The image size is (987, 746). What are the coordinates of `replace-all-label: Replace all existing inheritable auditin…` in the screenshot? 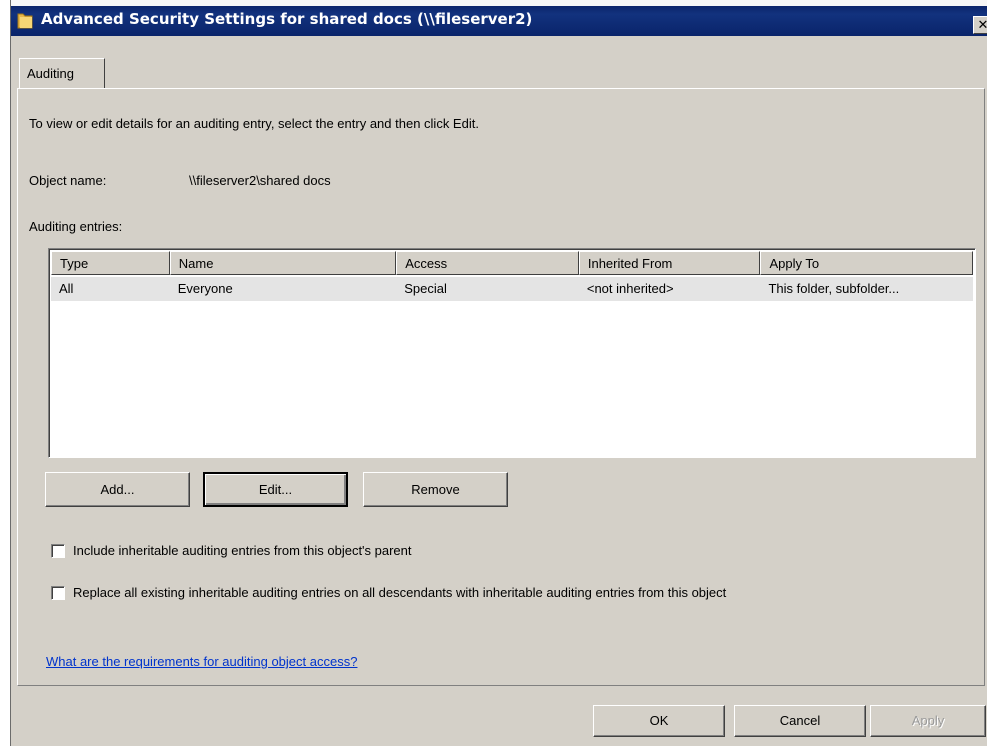 It's located at (399, 592).